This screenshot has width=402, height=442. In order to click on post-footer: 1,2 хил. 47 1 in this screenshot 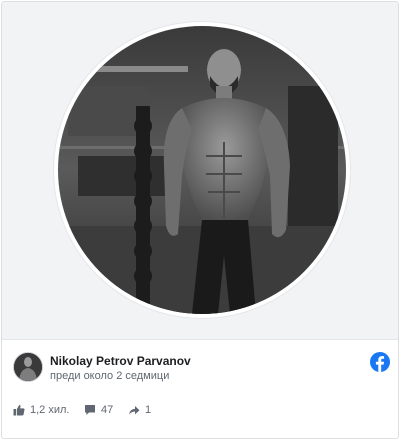, I will do `click(200, 412)`.